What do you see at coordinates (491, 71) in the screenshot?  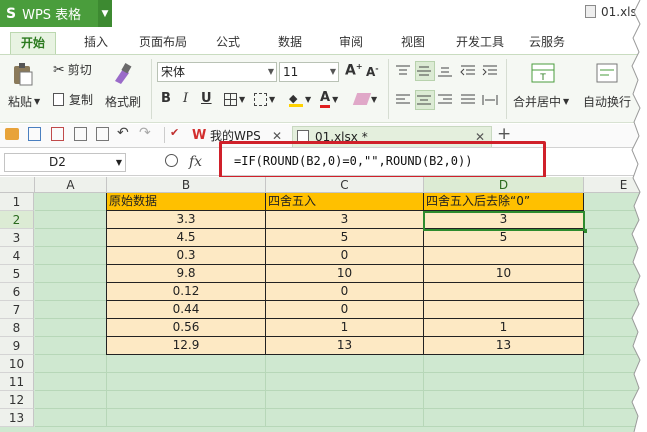 I see `indent-increase-icon` at bounding box center [491, 71].